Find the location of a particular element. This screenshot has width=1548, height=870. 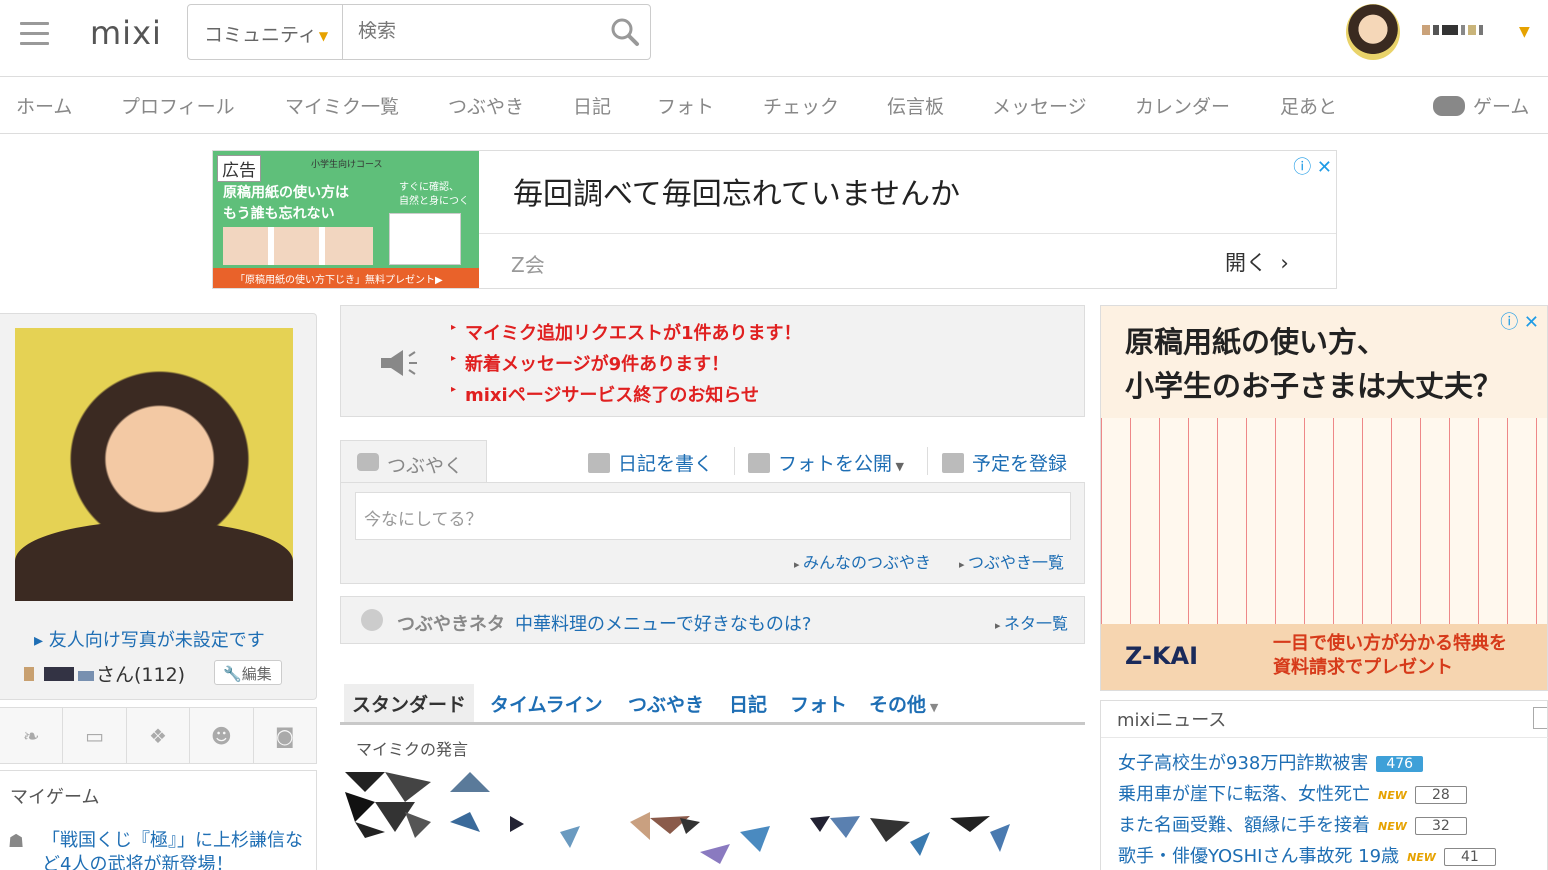

write-diary-button: 日記を書く is located at coordinates (650, 462).